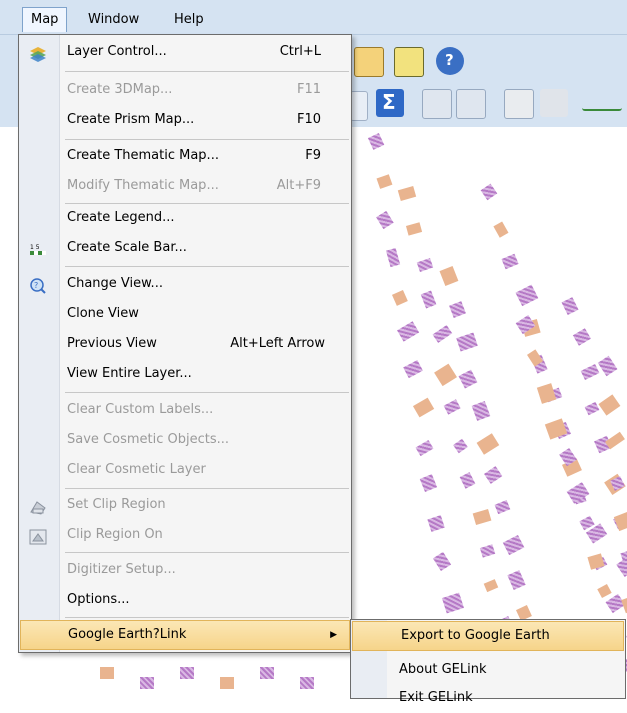 Image resolution: width=627 pixels, height=713 pixels. Describe the element at coordinates (189, 20) in the screenshot. I see `menu-help: Help` at that location.